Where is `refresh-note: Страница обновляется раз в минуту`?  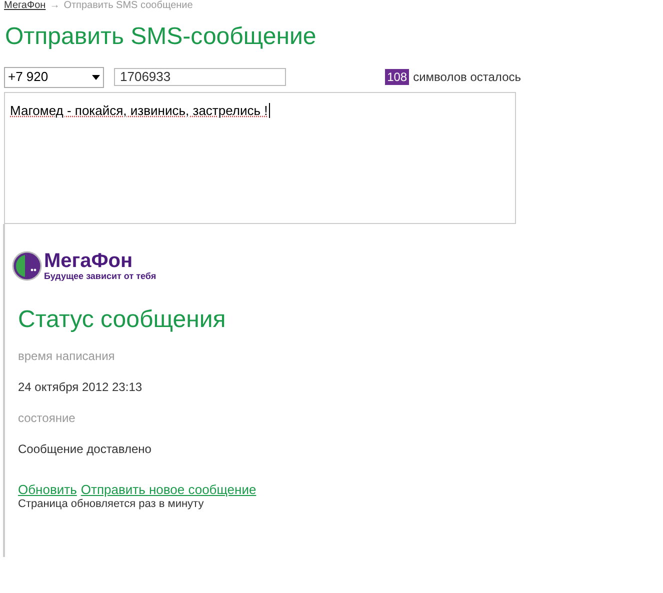 refresh-note: Страница обновляется раз в минуту is located at coordinates (111, 504).